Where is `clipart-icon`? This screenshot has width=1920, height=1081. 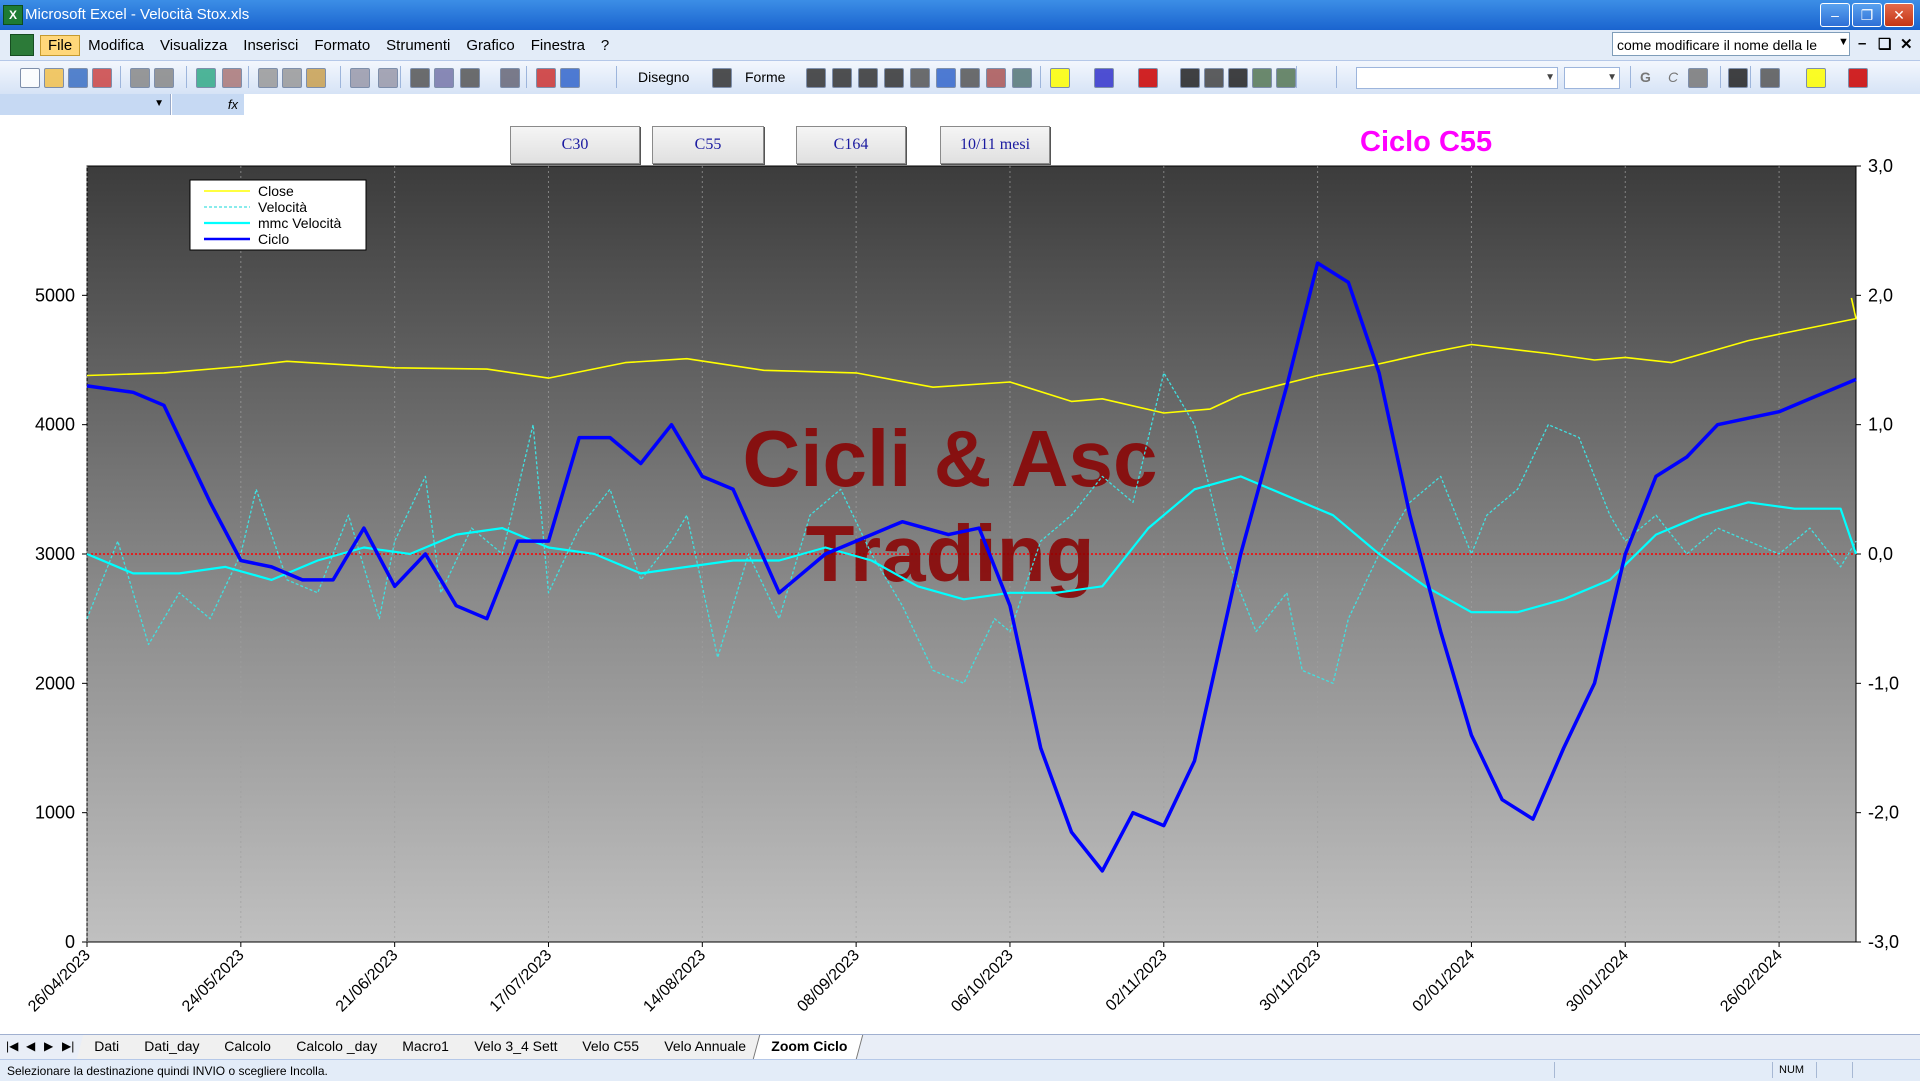
clipart-icon is located at coordinates (996, 78).